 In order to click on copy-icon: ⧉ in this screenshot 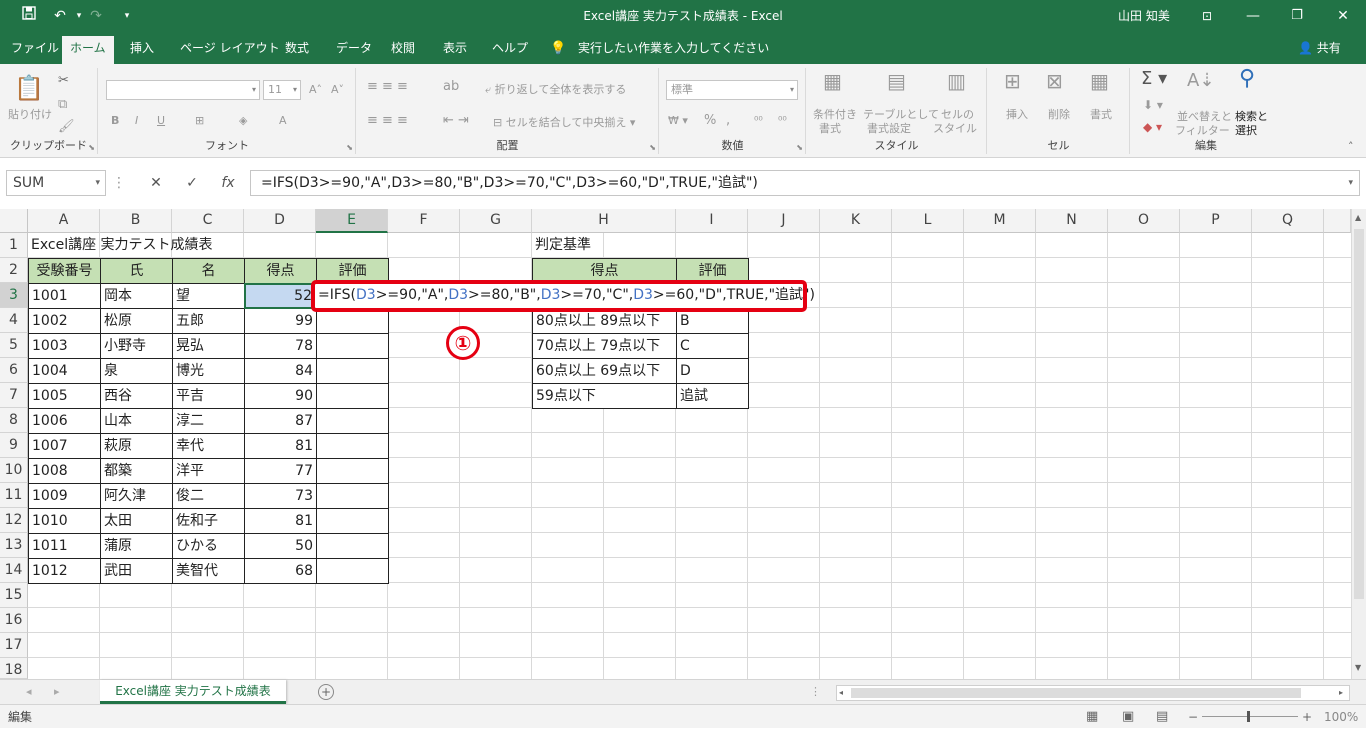, I will do `click(62, 105)`.